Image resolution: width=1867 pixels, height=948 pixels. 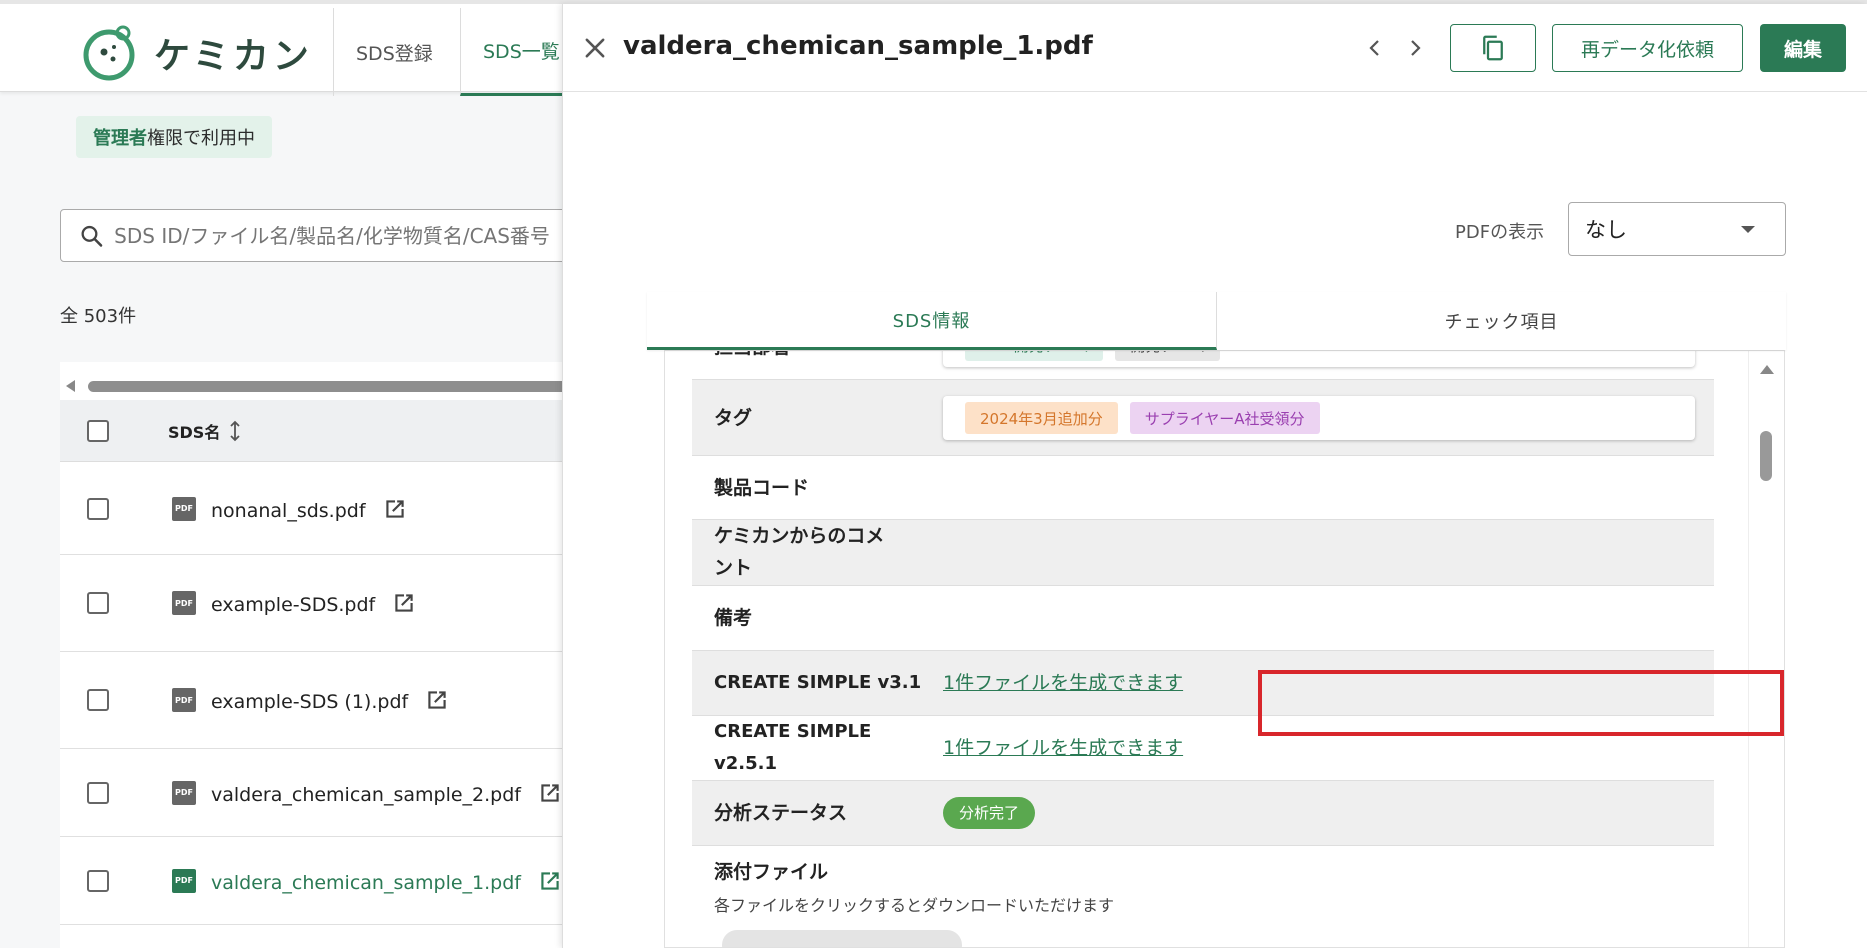 I want to click on table-row: PDF example-SDS.pdf, so click(x=320, y=603).